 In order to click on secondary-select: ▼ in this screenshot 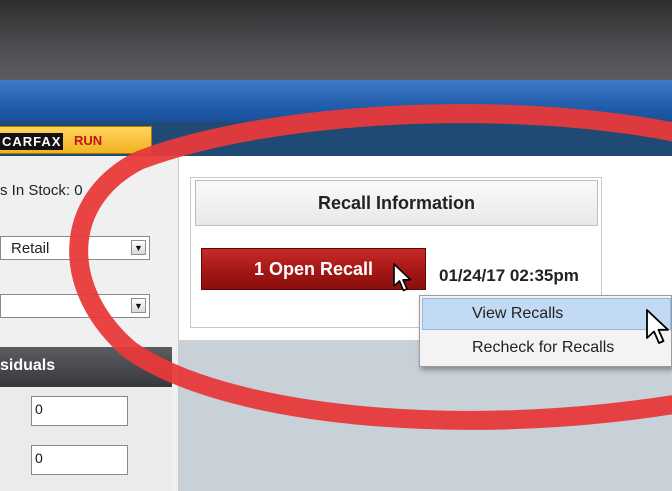, I will do `click(75, 306)`.